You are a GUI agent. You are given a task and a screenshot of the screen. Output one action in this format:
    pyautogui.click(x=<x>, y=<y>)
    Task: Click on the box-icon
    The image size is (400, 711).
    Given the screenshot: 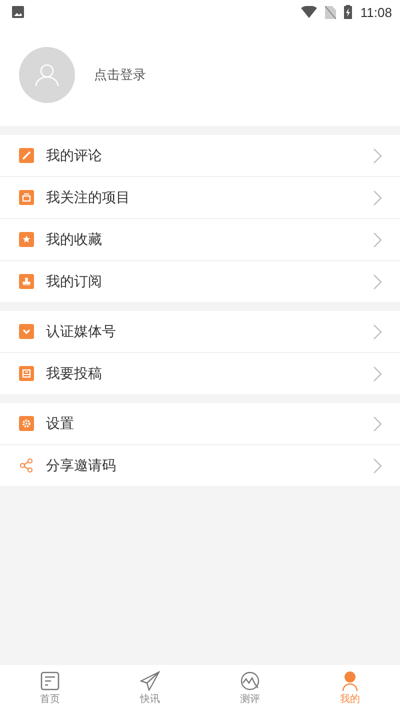 What is the action you would take?
    pyautogui.click(x=26, y=197)
    